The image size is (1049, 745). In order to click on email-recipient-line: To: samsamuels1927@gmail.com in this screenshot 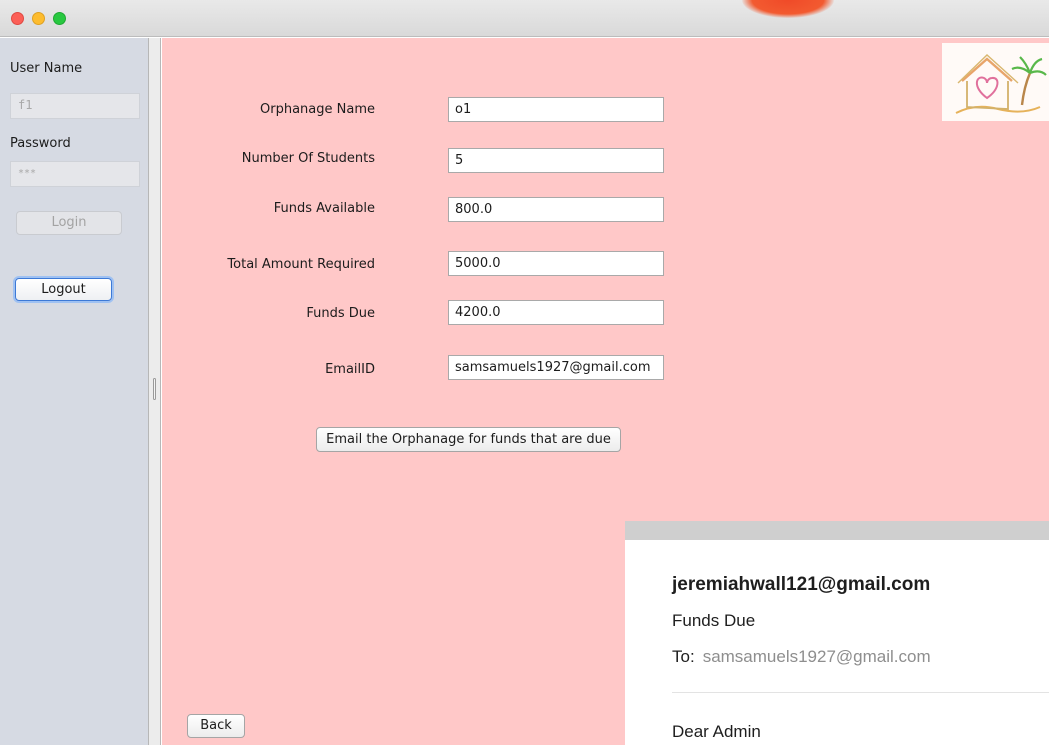, I will do `click(801, 657)`.